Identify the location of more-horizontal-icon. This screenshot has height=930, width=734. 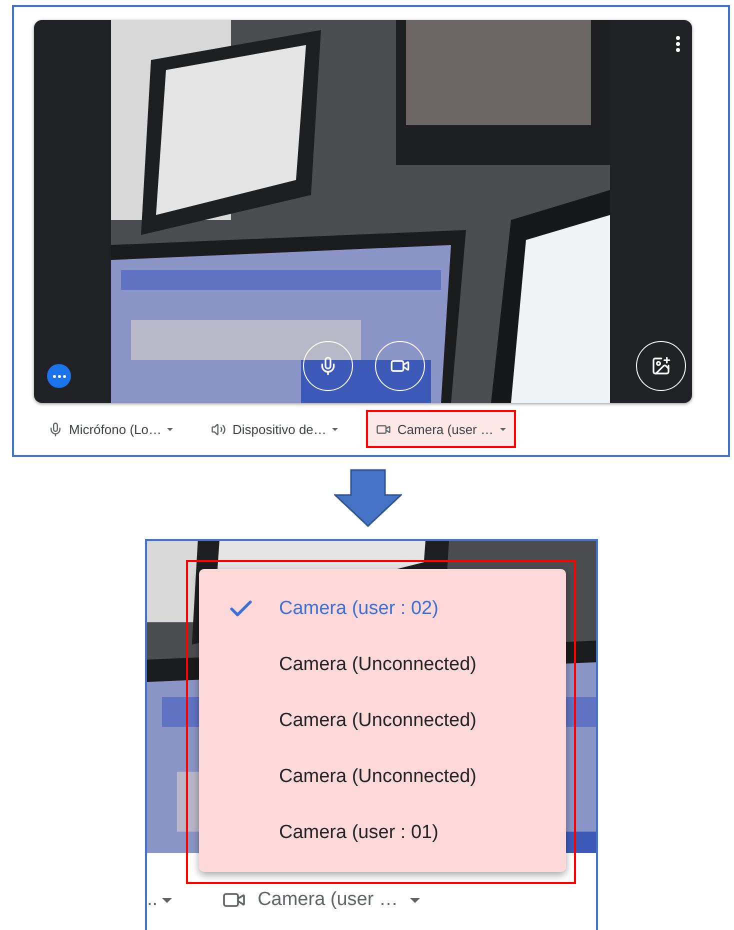
(59, 376).